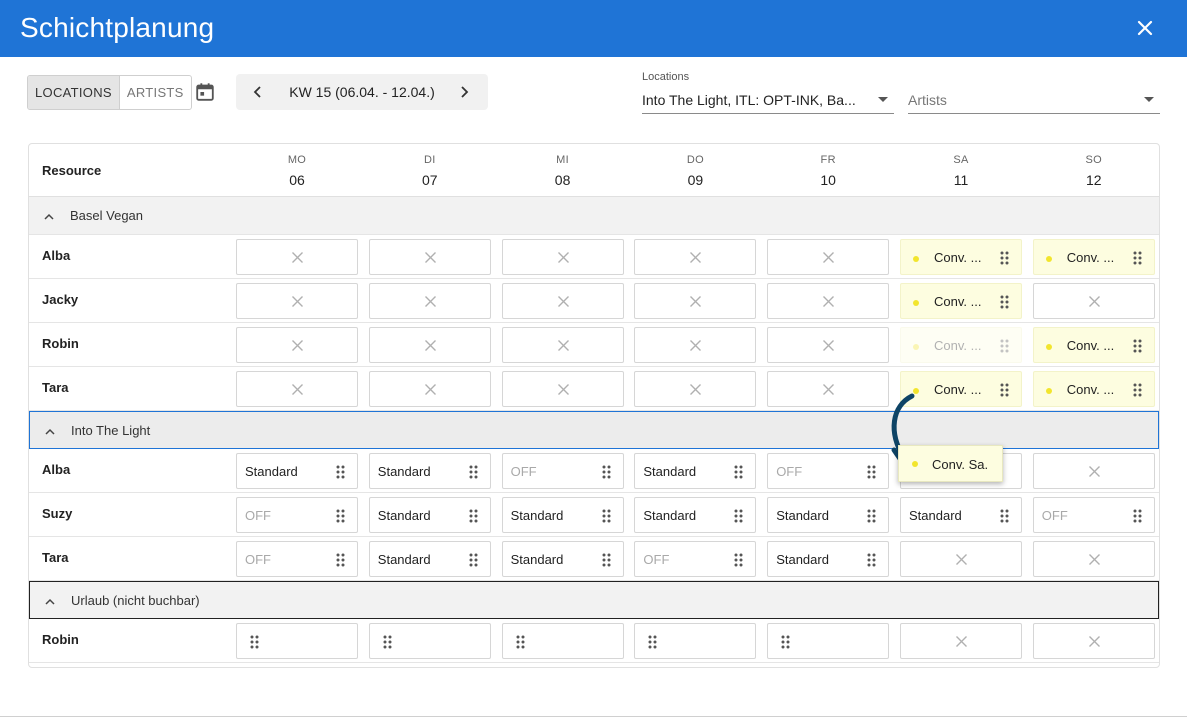 The image size is (1187, 721). Describe the element at coordinates (594, 430) in the screenshot. I see `group-header: Into The Light` at that location.